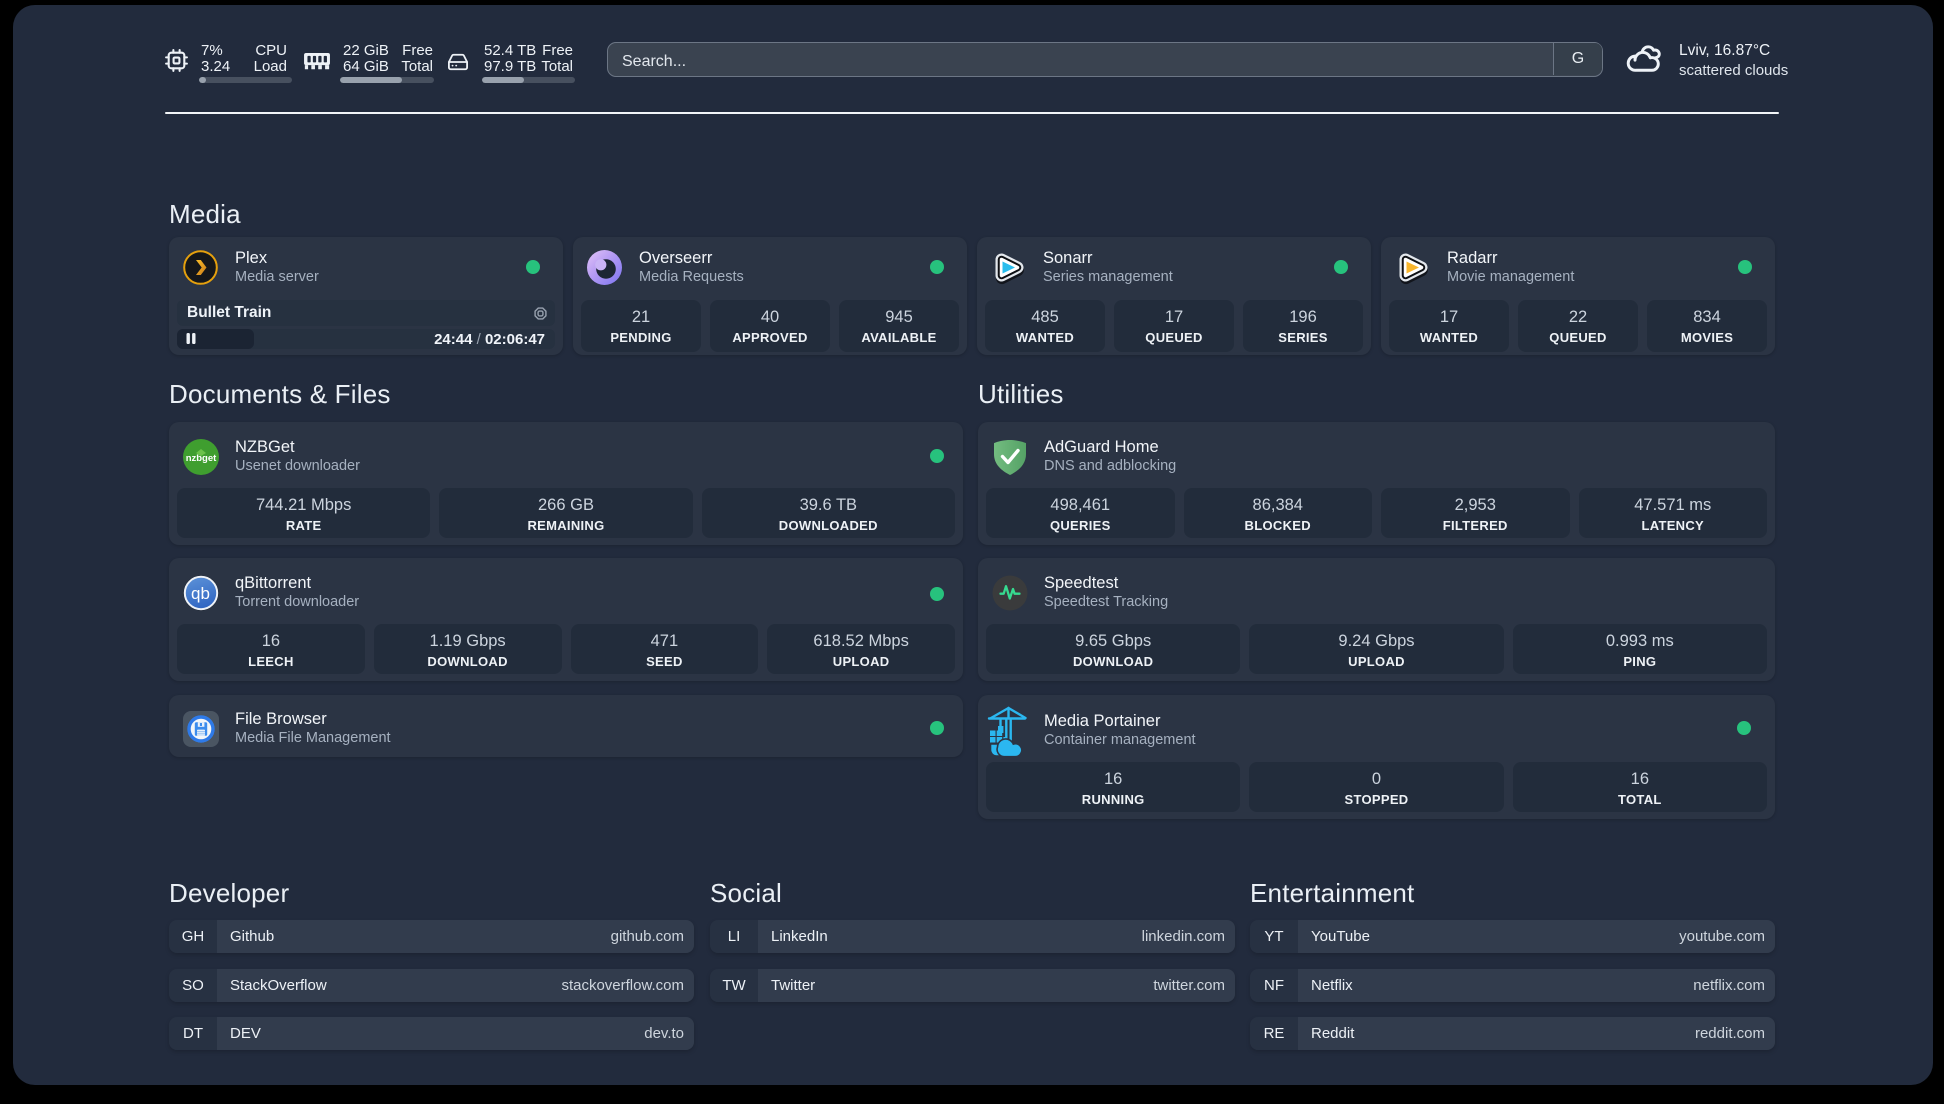  Describe the element at coordinates (201, 458) in the screenshot. I see `svg-text: nzbget` at that location.